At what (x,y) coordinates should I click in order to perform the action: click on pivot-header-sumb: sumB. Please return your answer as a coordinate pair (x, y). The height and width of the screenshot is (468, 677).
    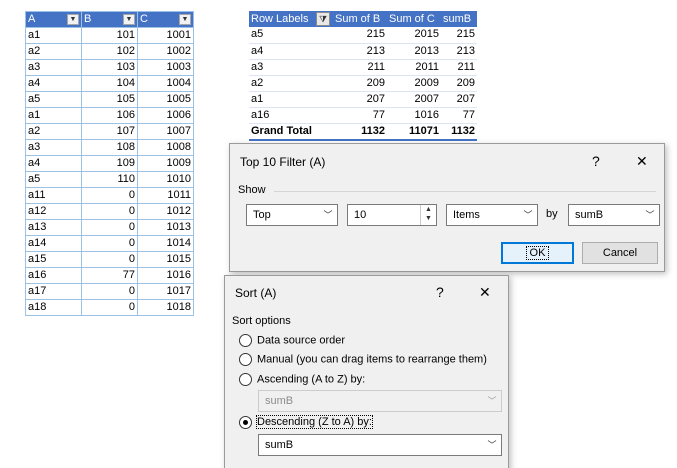
    Looking at the image, I should click on (459, 19).